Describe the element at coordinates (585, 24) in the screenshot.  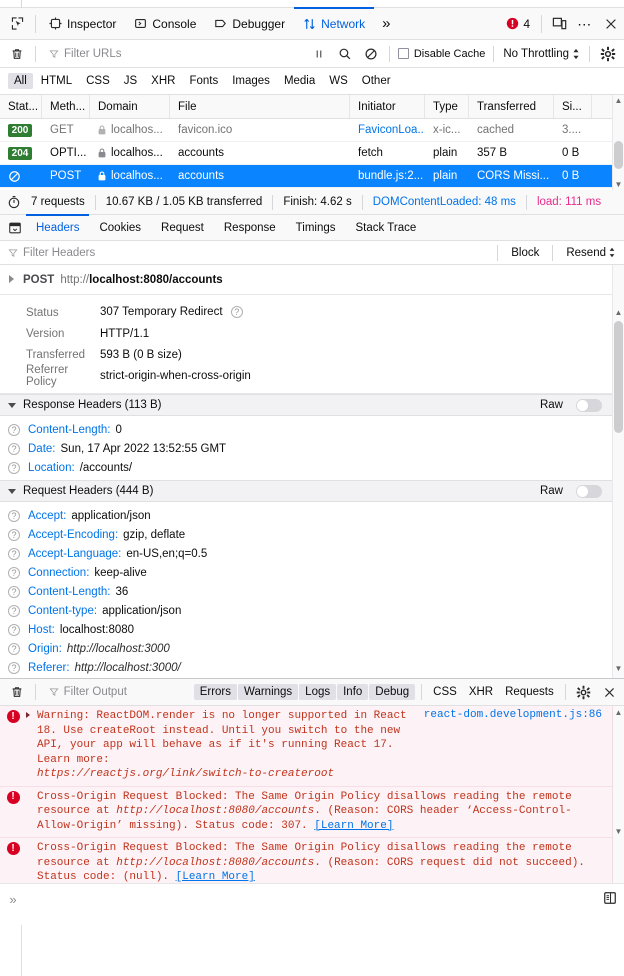
I see `more-options-icon: ⋯` at that location.